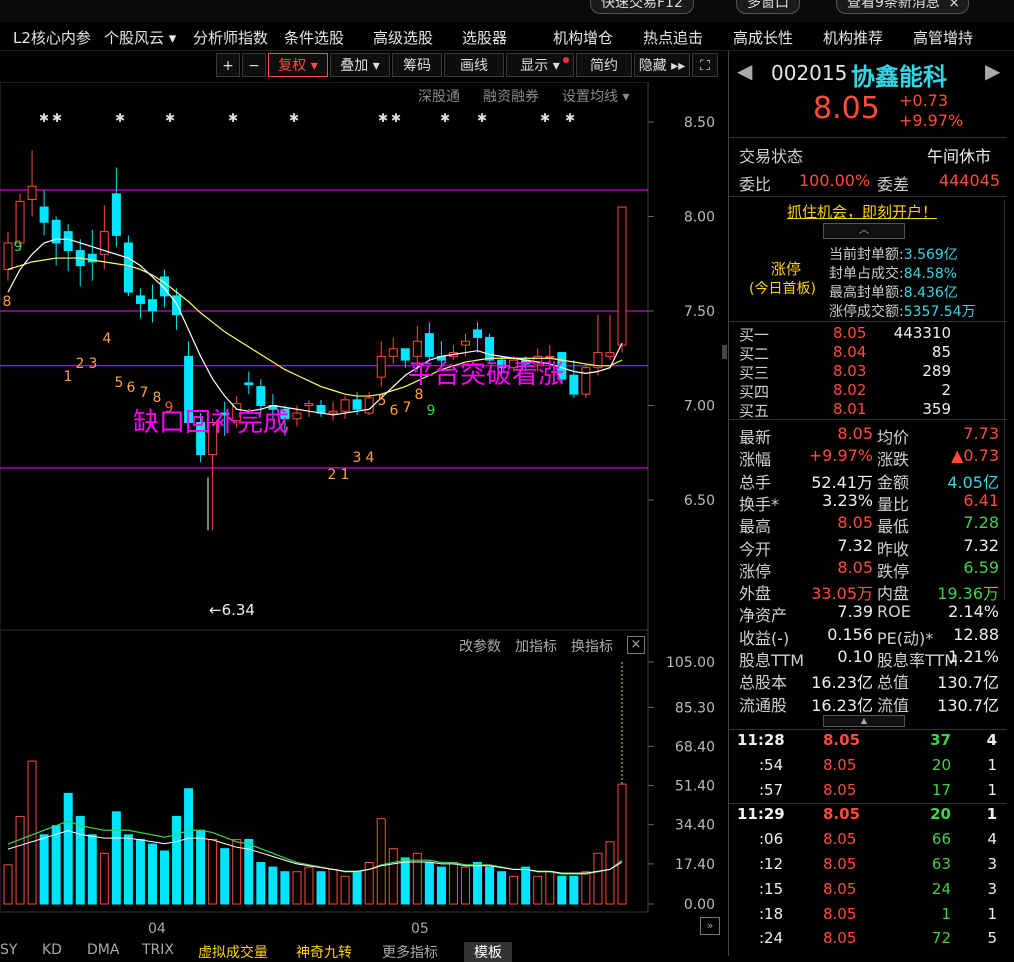 This screenshot has width=1014, height=962. Describe the element at coordinates (864, 231) in the screenshot. I see `collapse-icon: ︿` at that location.